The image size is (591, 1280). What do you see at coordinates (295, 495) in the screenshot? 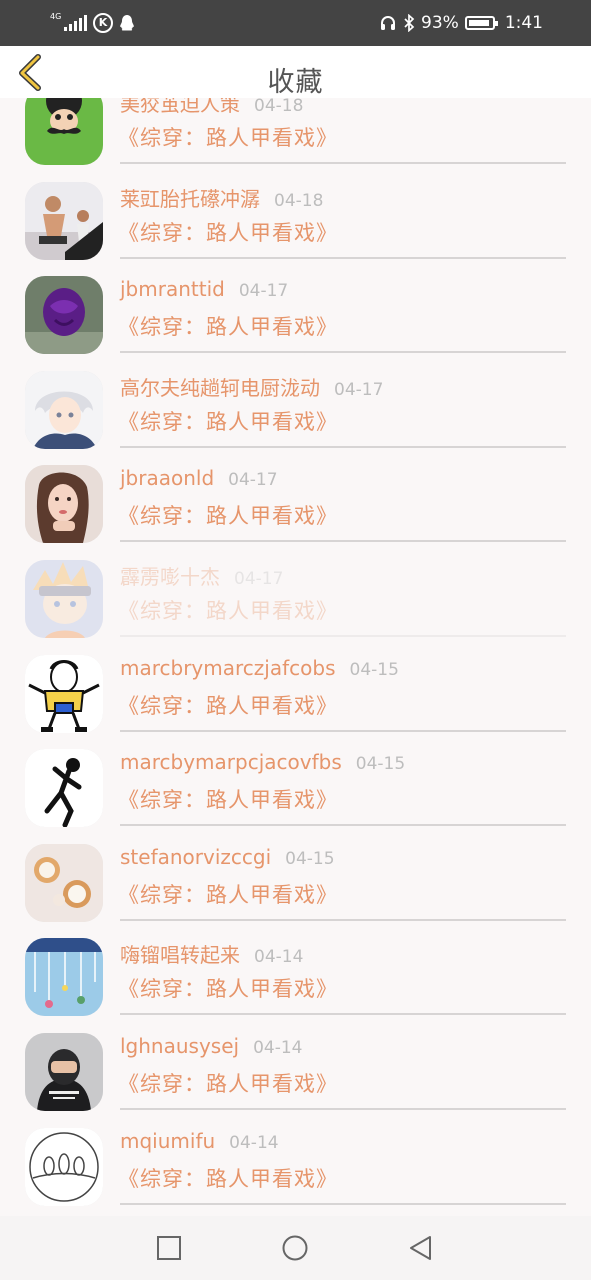
I see `list-item: jbraaonld 04-17 《综穿：路人甲看戏》` at bounding box center [295, 495].